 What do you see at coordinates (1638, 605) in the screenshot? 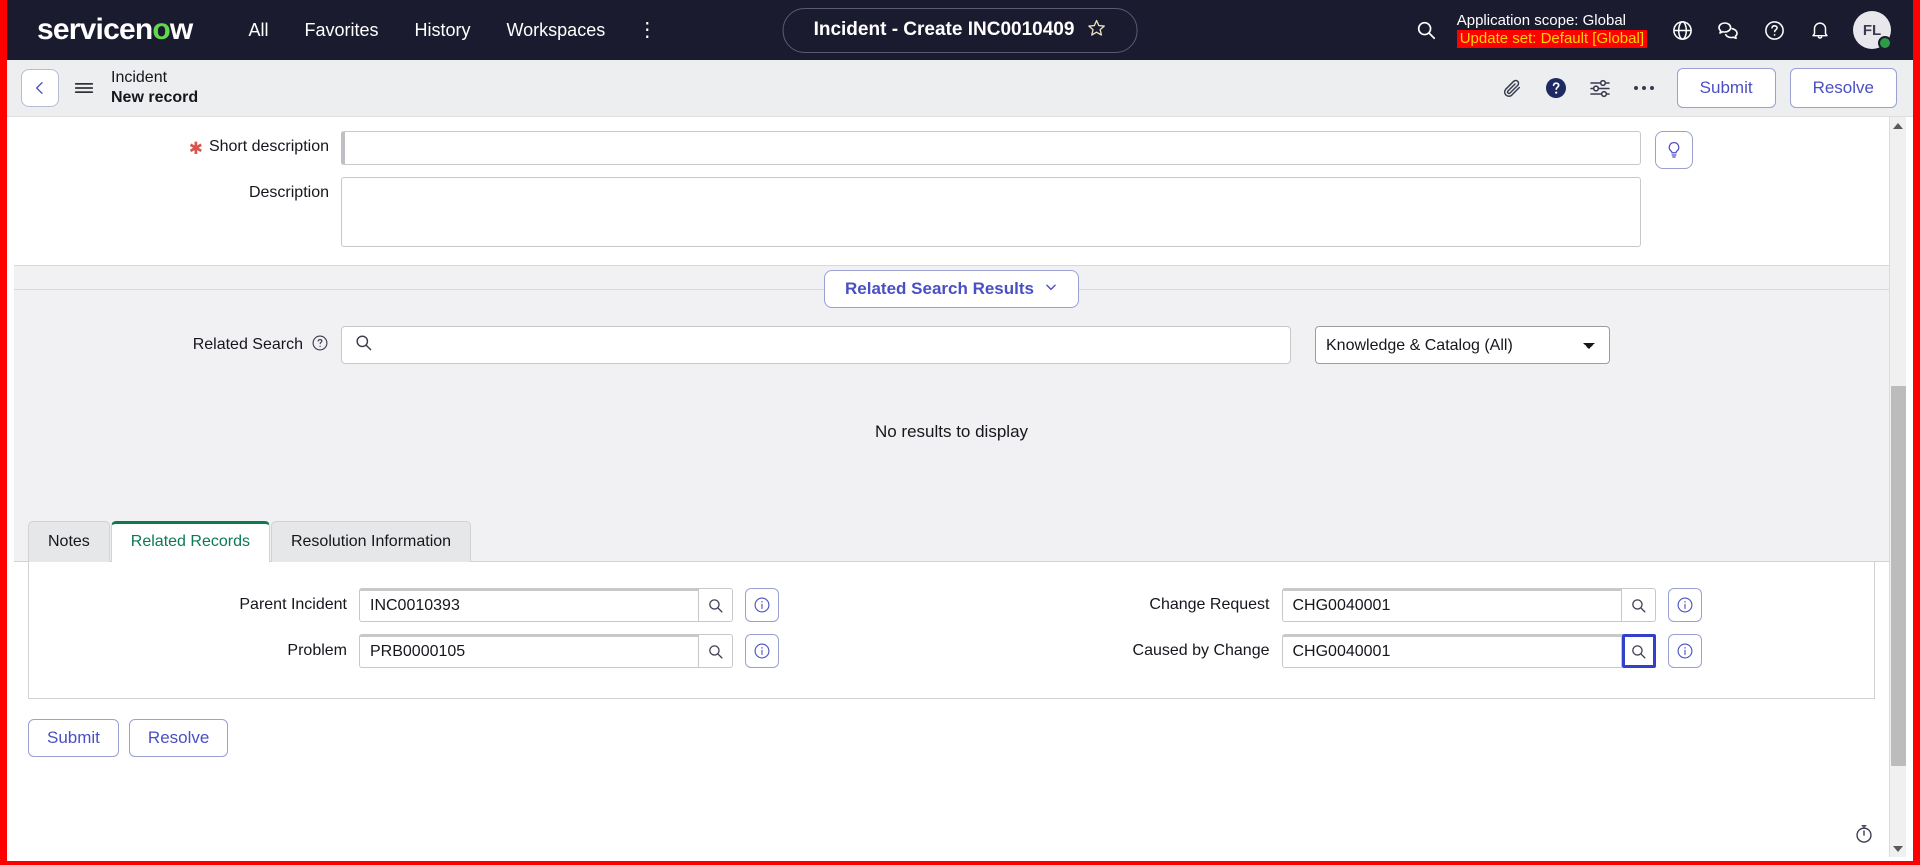
I see `change-request-lookup-icon` at bounding box center [1638, 605].